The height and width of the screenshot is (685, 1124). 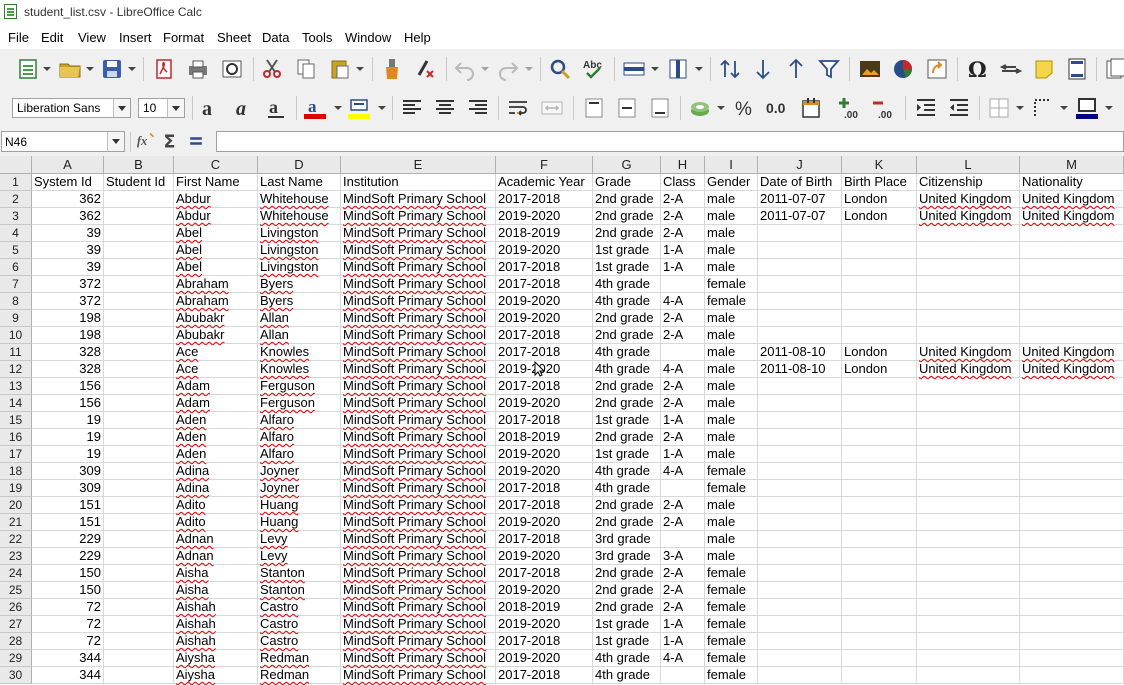 What do you see at coordinates (478, 108) in the screenshot?
I see `align-right-icon` at bounding box center [478, 108].